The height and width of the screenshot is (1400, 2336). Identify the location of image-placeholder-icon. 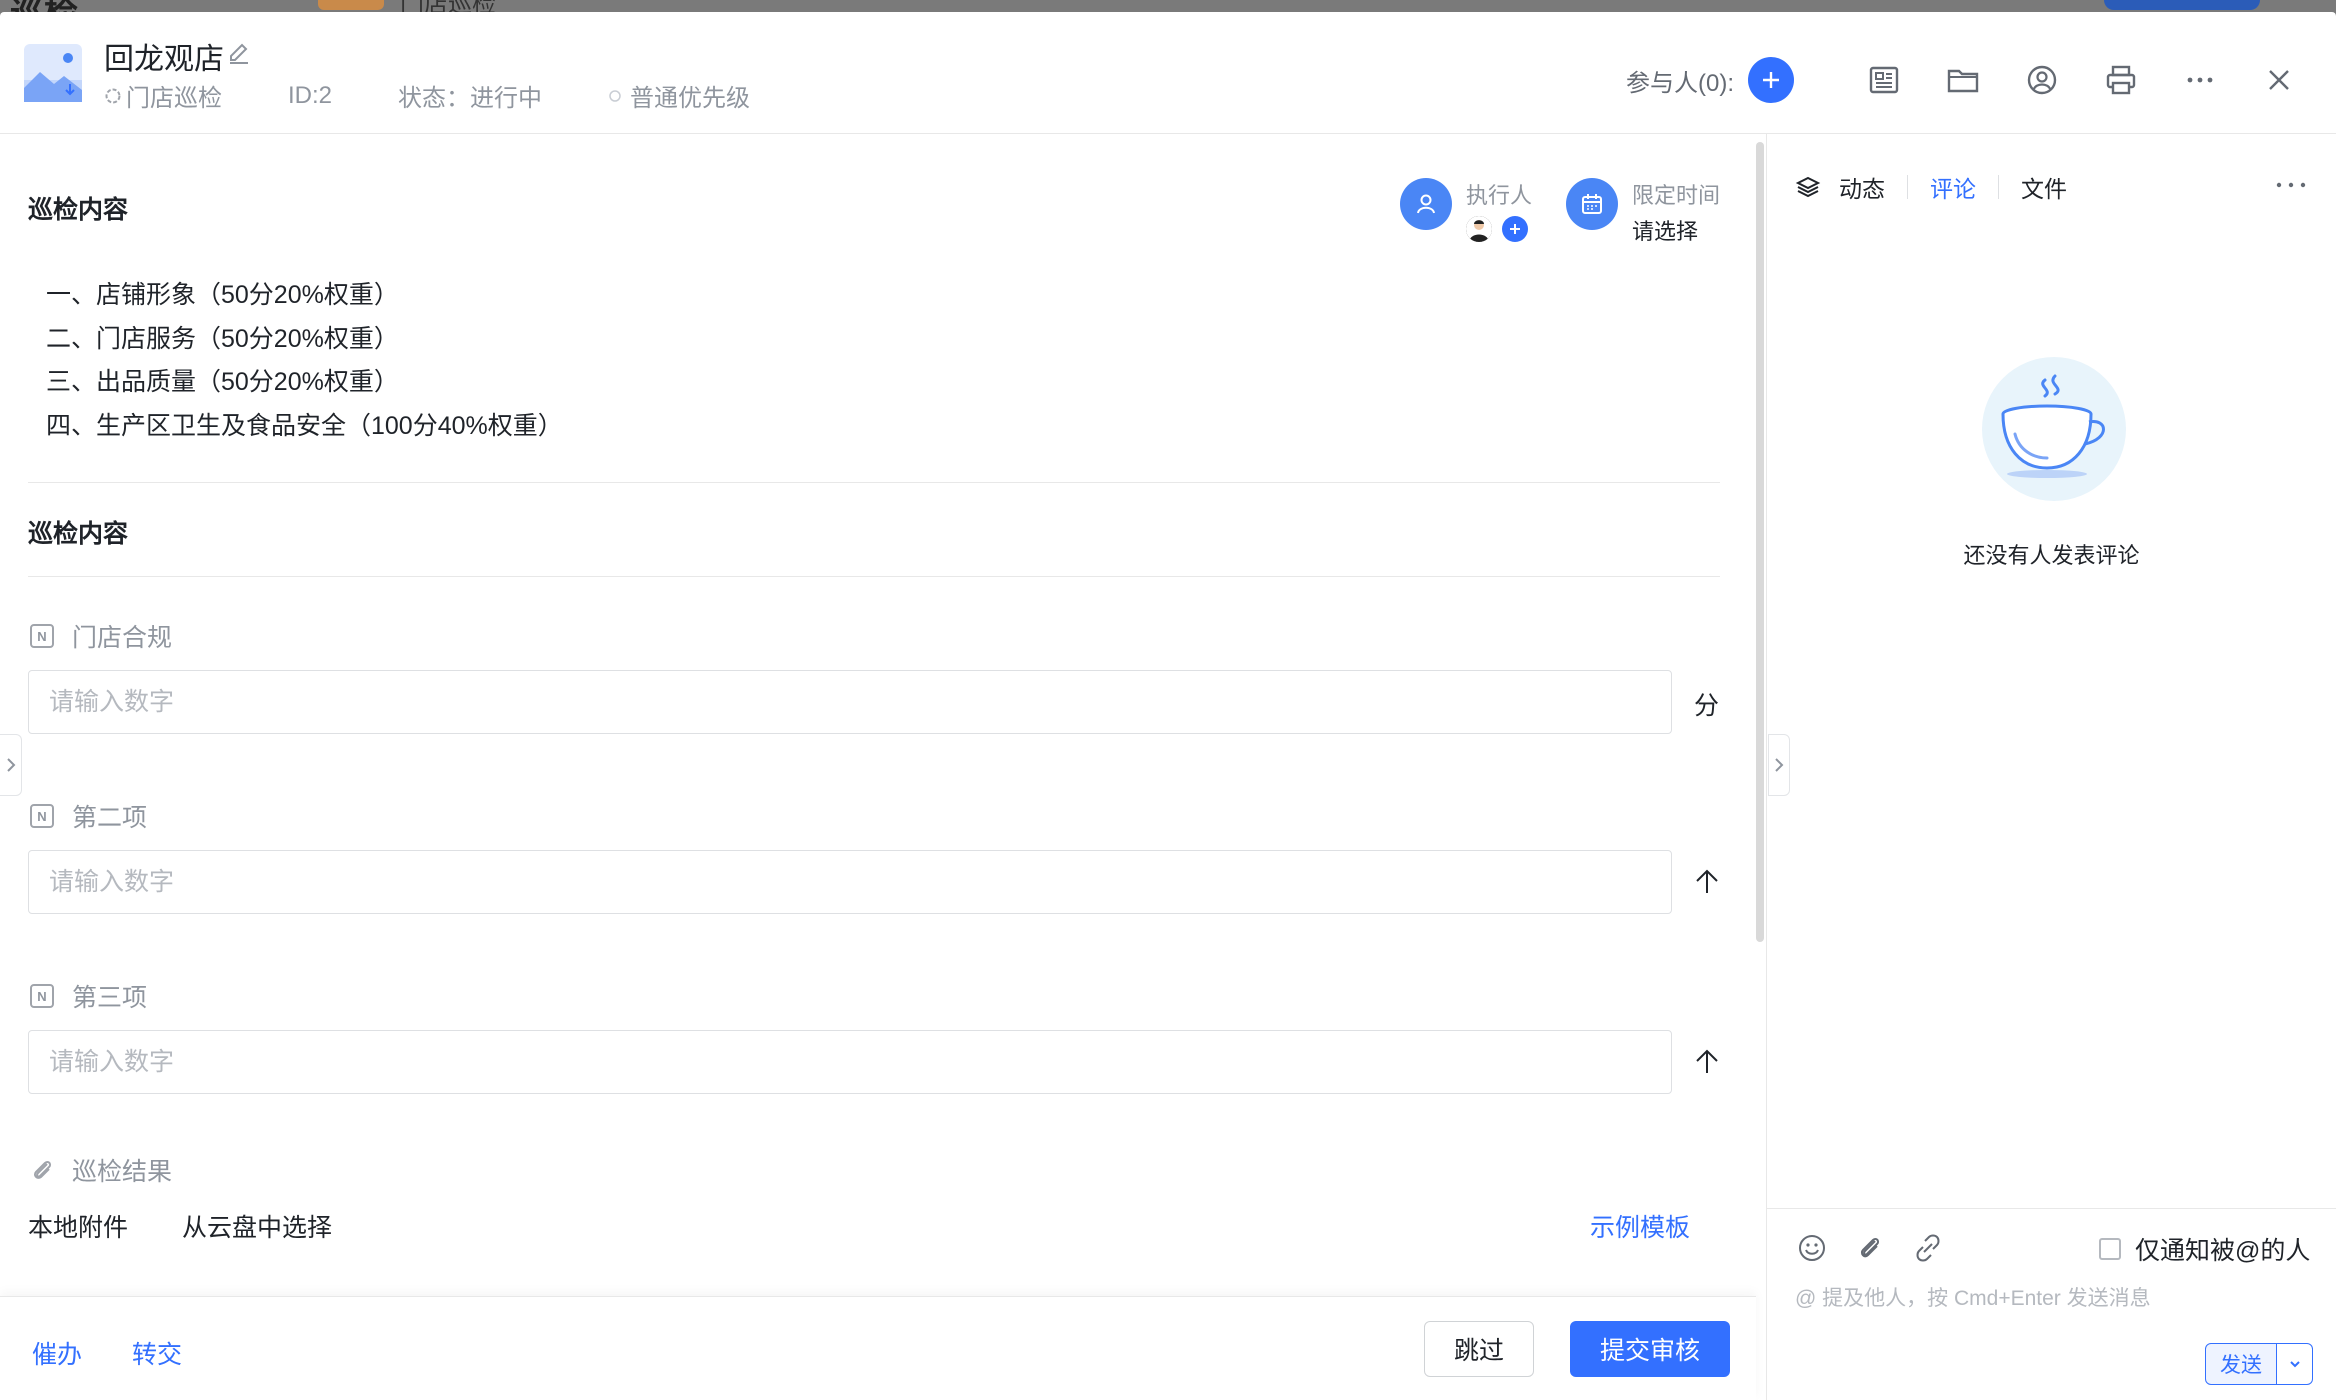
(53, 73).